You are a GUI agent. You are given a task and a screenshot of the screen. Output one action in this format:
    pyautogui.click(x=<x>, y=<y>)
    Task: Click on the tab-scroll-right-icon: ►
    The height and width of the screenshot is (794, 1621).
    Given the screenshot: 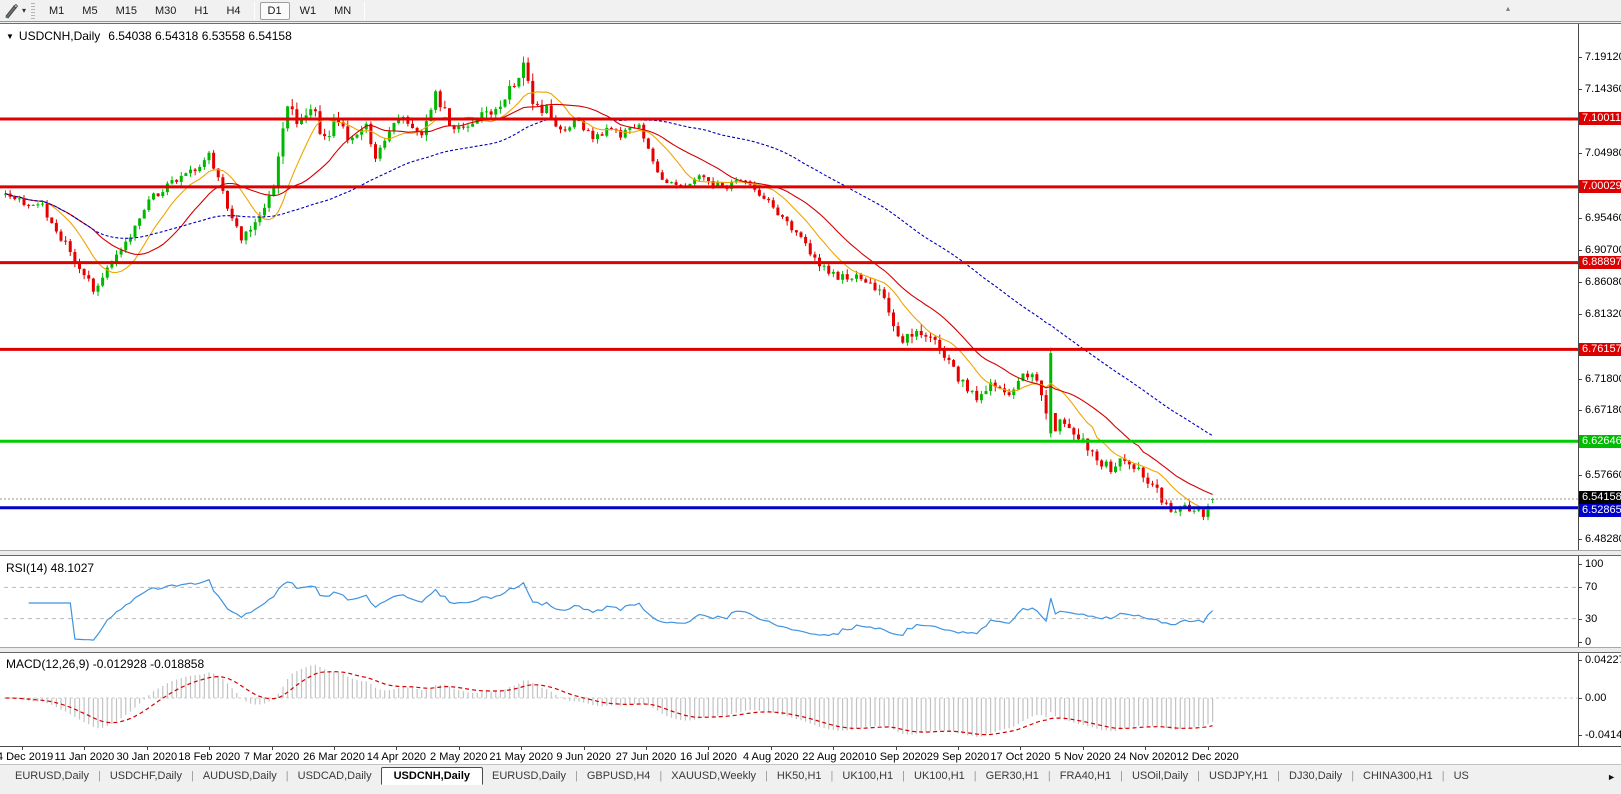 What is the action you would take?
    pyautogui.click(x=1611, y=777)
    